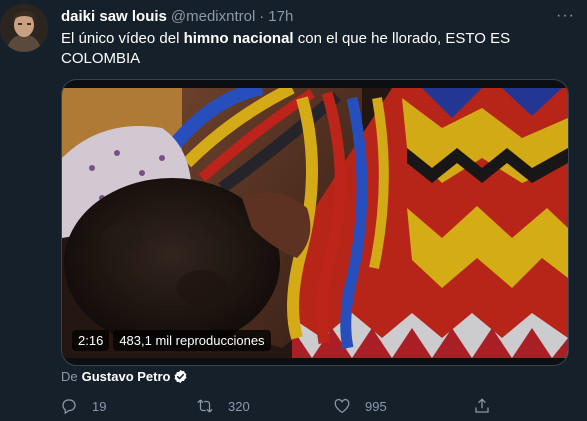 This screenshot has height=421, width=587. Describe the element at coordinates (128, 406) in the screenshot. I see `reply-button: 19` at that location.